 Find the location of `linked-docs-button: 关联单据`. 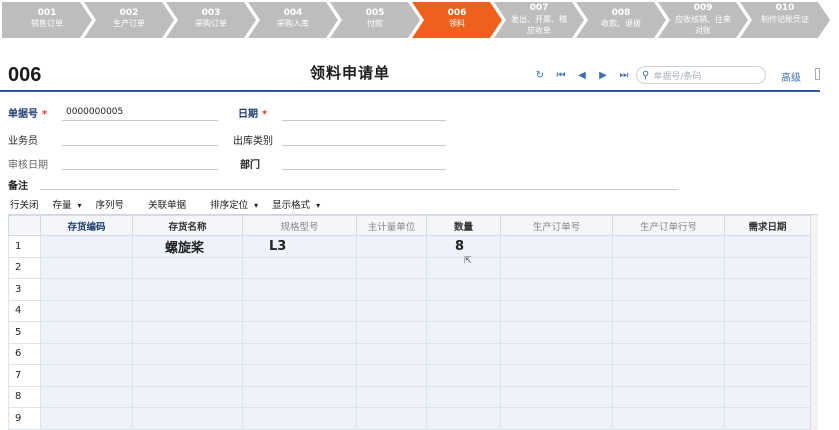

linked-docs-button: 关联单据 is located at coordinates (167, 204).